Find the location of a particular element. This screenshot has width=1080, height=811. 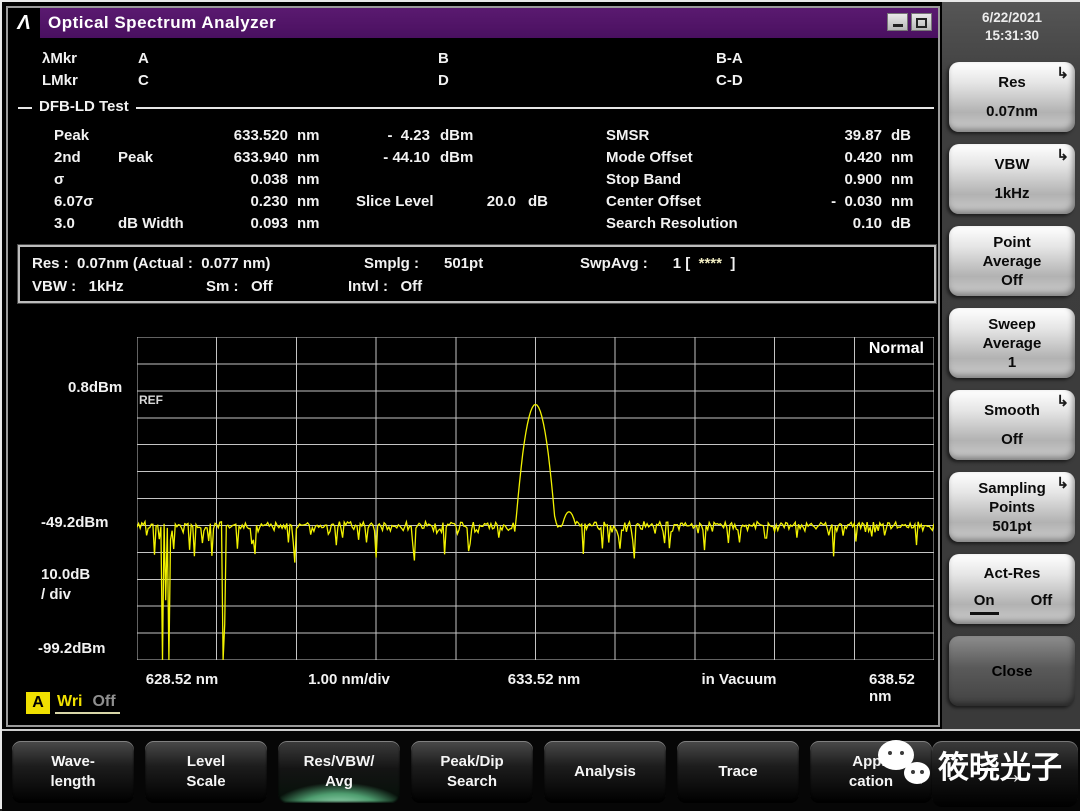

anritsu-logo-icon: Λ is located at coordinates (24, 23).